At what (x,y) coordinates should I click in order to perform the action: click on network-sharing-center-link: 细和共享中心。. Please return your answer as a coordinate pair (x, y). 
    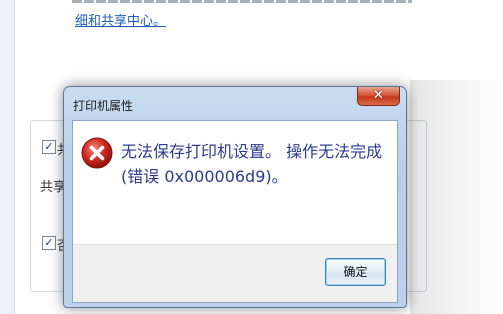
    Looking at the image, I should click on (120, 19).